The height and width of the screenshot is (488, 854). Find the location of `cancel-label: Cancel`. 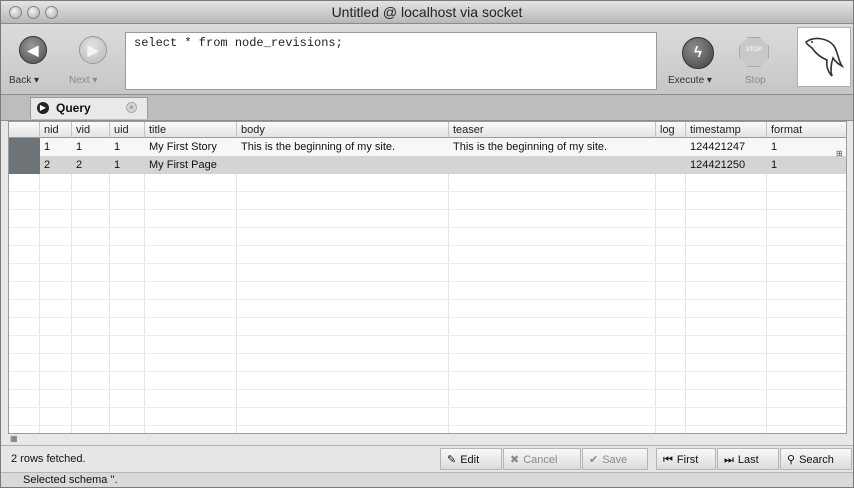

cancel-label: Cancel is located at coordinates (540, 460).